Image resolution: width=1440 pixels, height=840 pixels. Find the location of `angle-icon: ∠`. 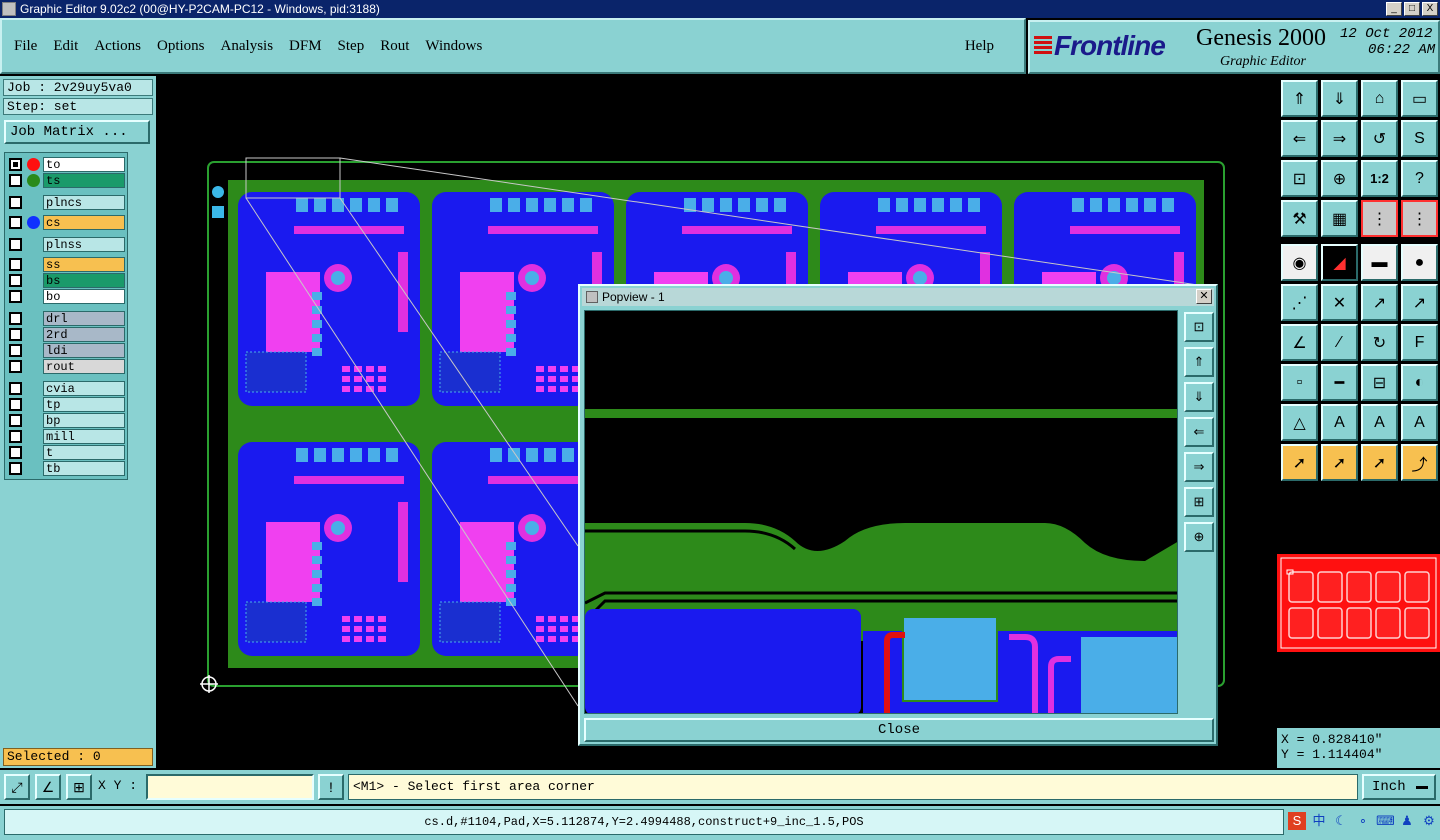

angle-icon: ∠ is located at coordinates (1299, 342).